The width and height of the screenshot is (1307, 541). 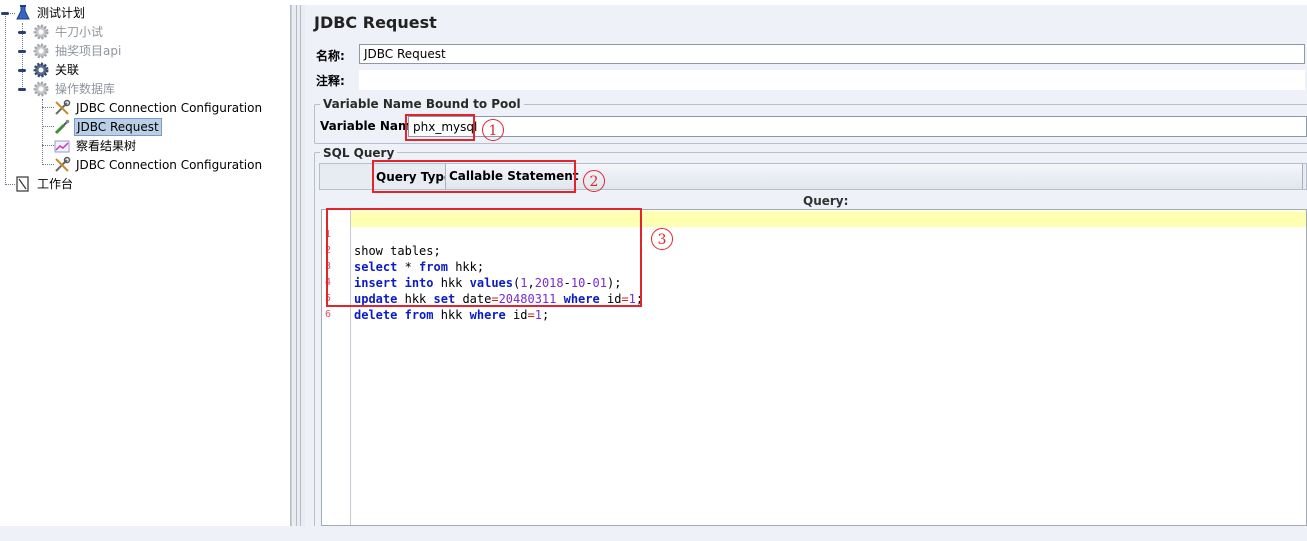 What do you see at coordinates (330, 81) in the screenshot?
I see `comment-label: 注释:` at bounding box center [330, 81].